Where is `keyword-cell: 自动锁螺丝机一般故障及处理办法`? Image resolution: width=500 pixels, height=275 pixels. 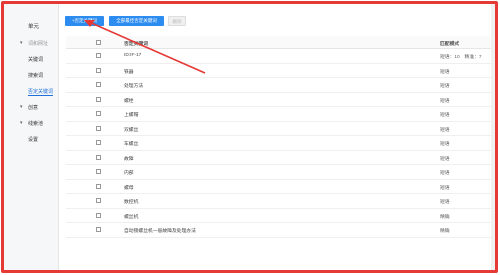 keyword-cell: 自动锁螺丝机一般故障及处理办法 is located at coordinates (160, 231).